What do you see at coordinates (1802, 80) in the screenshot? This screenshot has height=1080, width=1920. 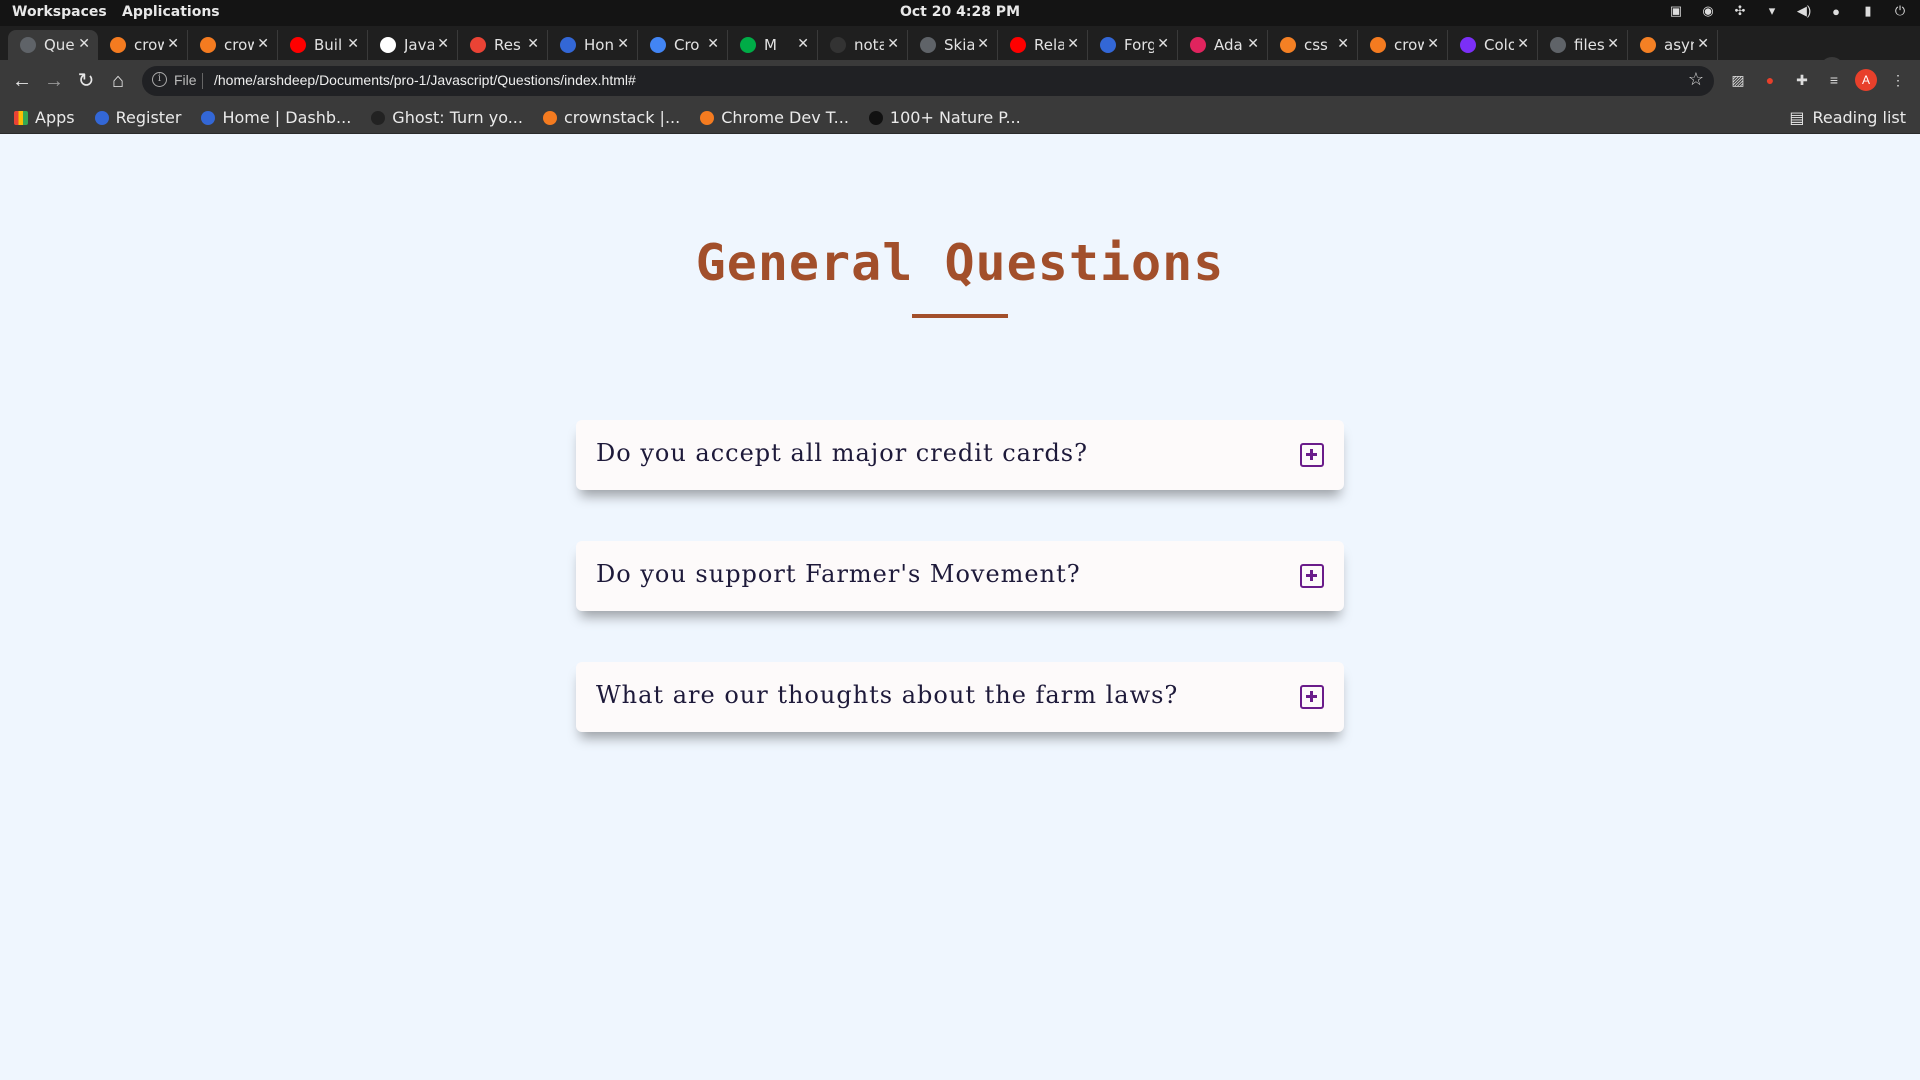 I see `extensions-puzzle-icon: ✚` at bounding box center [1802, 80].